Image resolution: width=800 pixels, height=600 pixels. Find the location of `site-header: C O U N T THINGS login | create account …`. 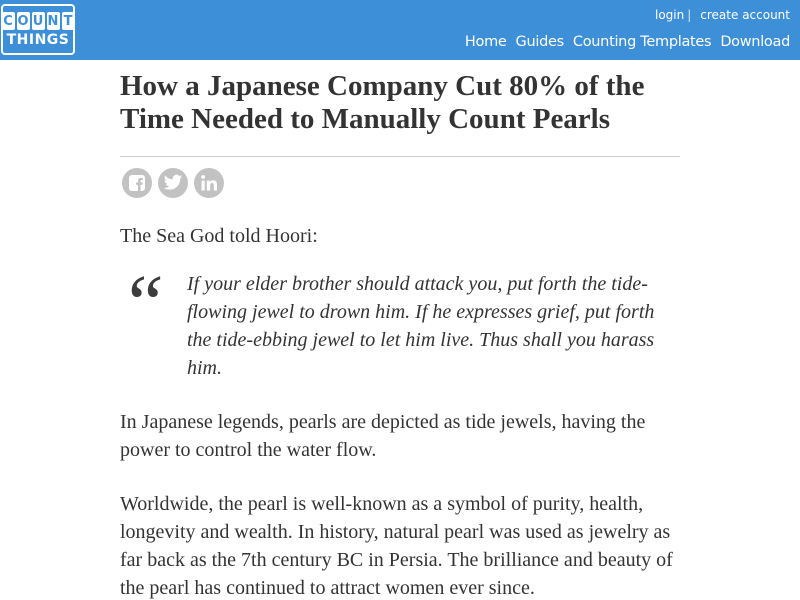

site-header: C O U N T THINGS login | create account … is located at coordinates (400, 30).